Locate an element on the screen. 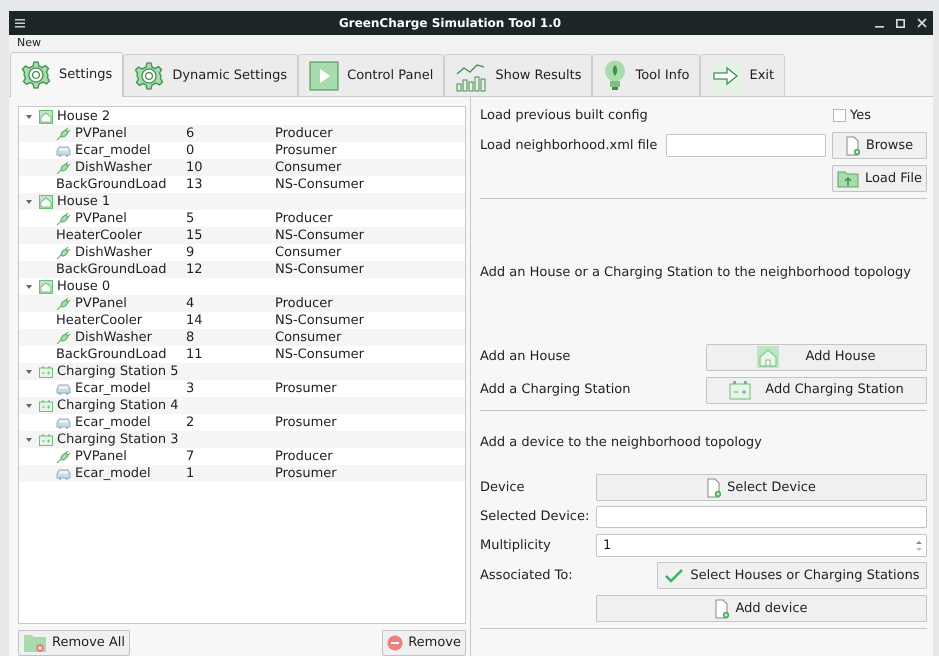 This screenshot has height=656, width=939. tree-cell-text: 8 is located at coordinates (191, 337).